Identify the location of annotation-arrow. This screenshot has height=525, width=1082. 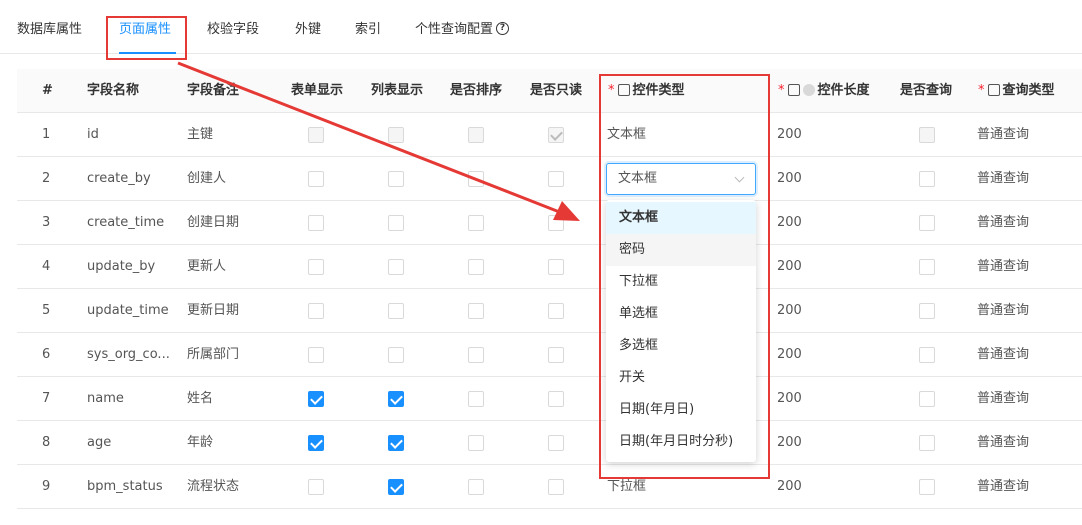
(378, 141).